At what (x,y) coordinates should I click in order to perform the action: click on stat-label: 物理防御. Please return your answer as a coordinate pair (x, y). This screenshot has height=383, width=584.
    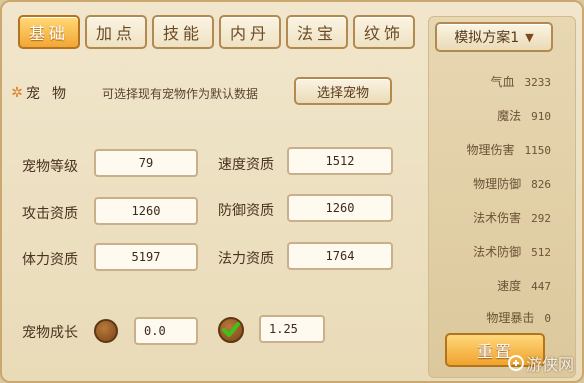
    Looking at the image, I should click on (497, 184).